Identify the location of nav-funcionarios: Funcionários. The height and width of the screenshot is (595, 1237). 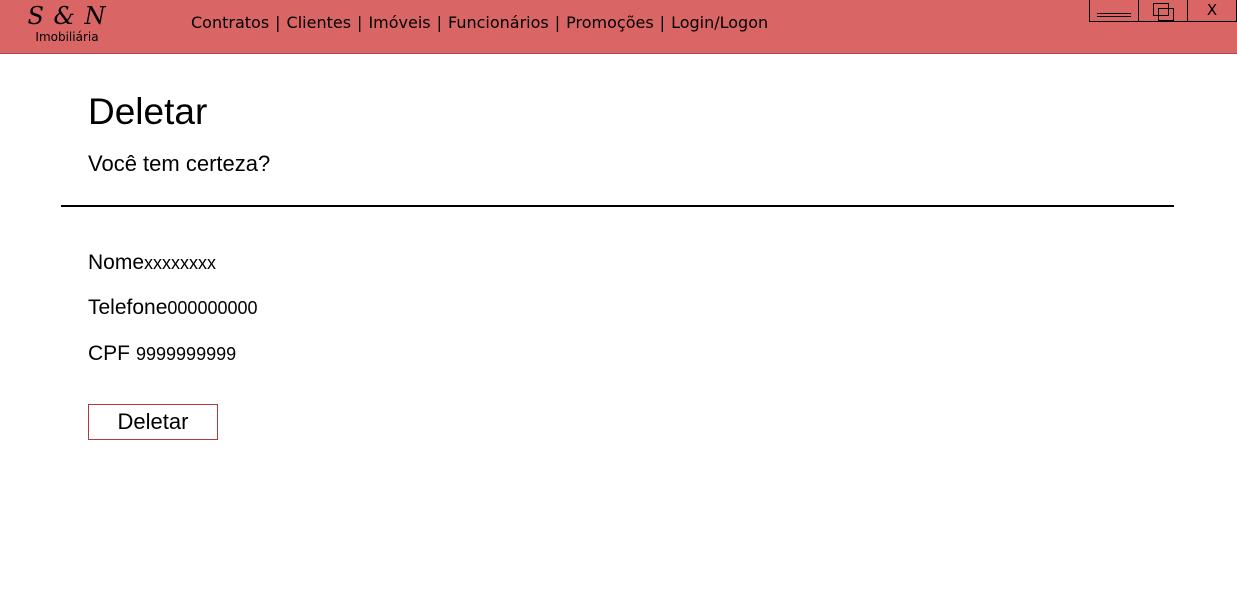
(498, 22).